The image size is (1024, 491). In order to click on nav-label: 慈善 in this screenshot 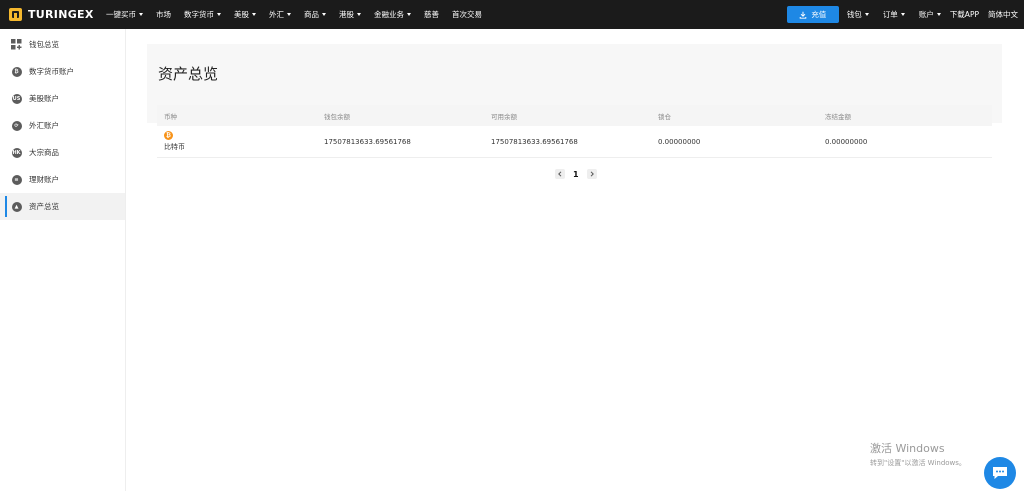, I will do `click(431, 14)`.